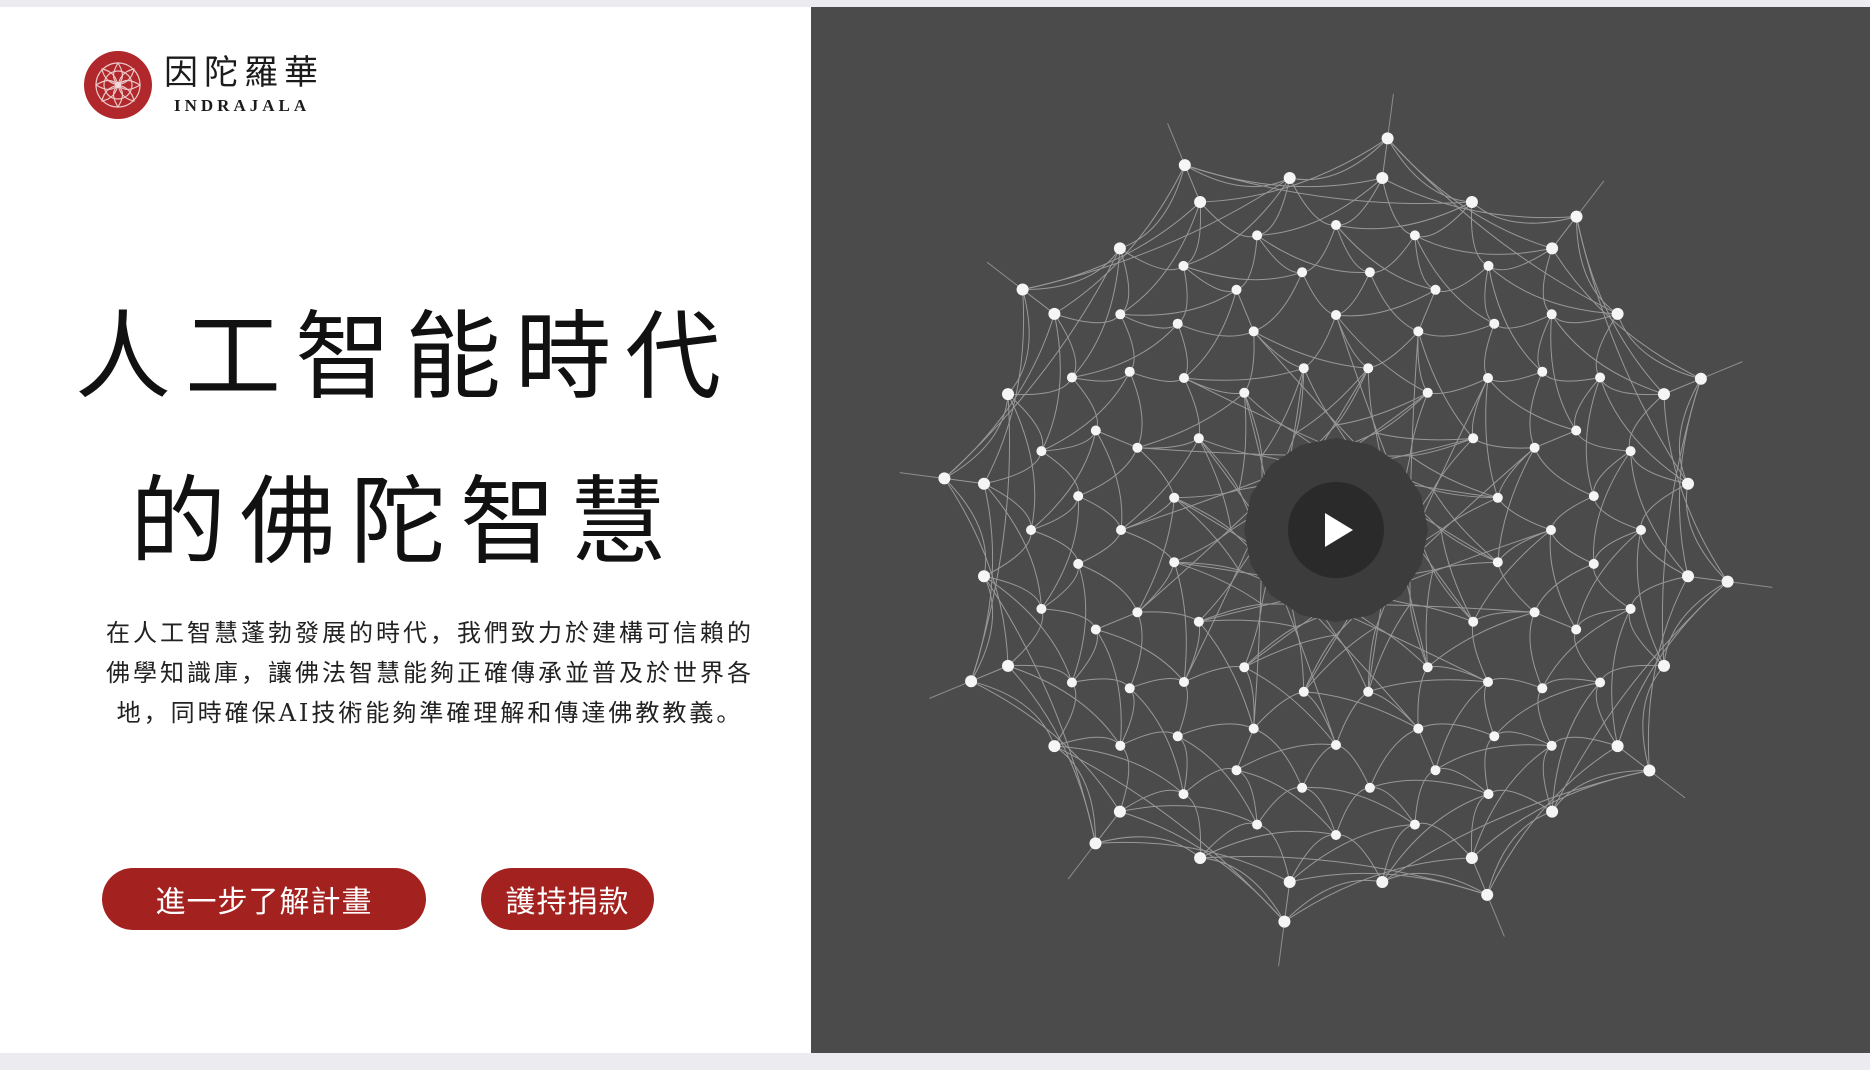 The height and width of the screenshot is (1070, 1870). Describe the element at coordinates (118, 85) in the screenshot. I see `lotus-logo-icon` at that location.